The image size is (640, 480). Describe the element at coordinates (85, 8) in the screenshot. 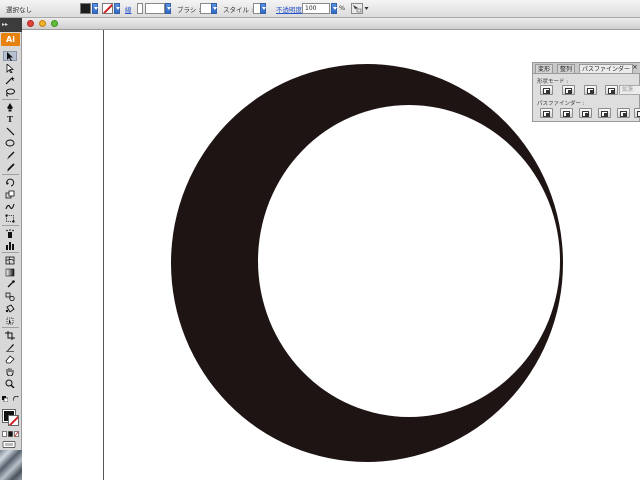

I see `fill-color-swatch` at that location.